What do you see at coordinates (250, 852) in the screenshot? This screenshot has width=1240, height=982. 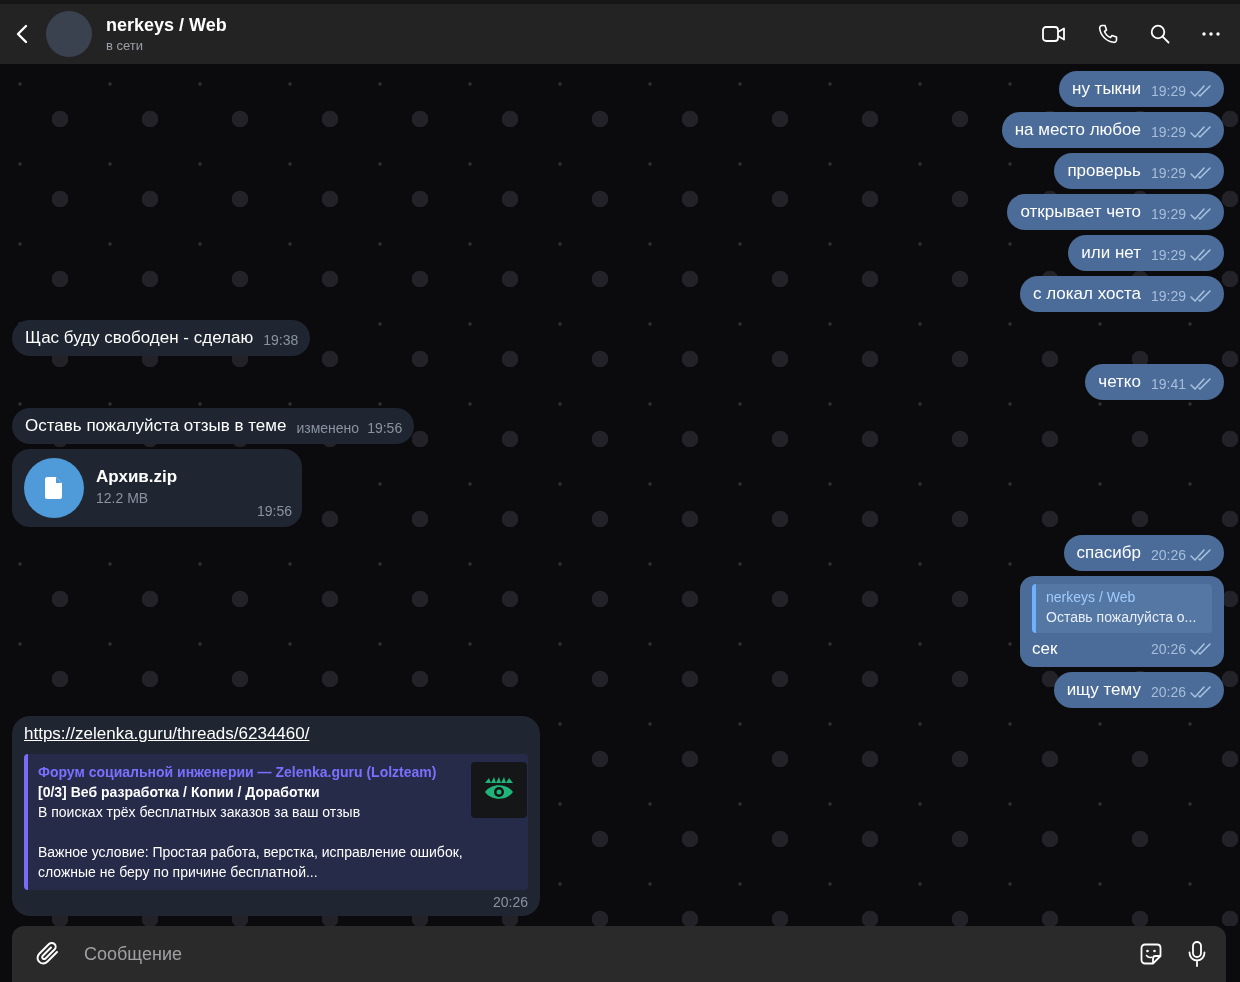 I see `preview-description: Важное условие: Простая работа, верстка, исправление ошибок,` at bounding box center [250, 852].